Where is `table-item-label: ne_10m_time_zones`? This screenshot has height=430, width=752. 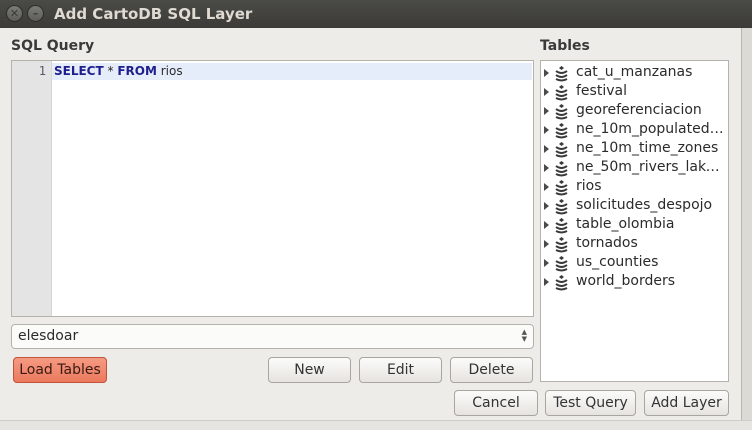 table-item-label: ne_10m_time_zones is located at coordinates (647, 148).